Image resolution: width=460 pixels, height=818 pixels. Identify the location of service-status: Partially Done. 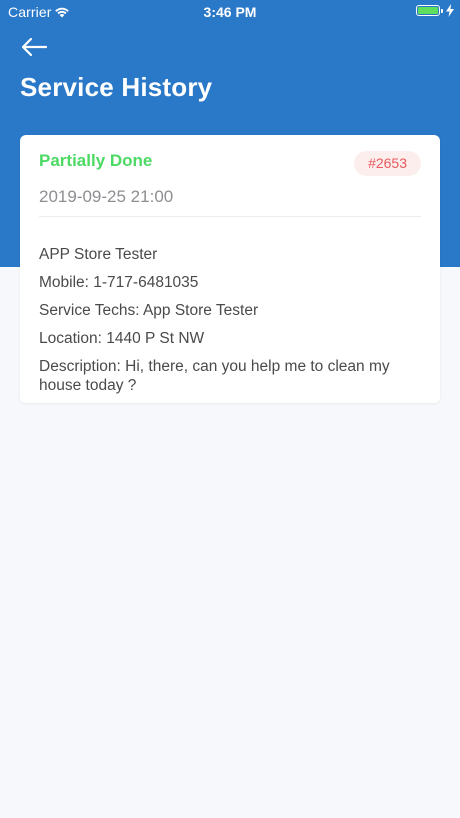
(96, 160).